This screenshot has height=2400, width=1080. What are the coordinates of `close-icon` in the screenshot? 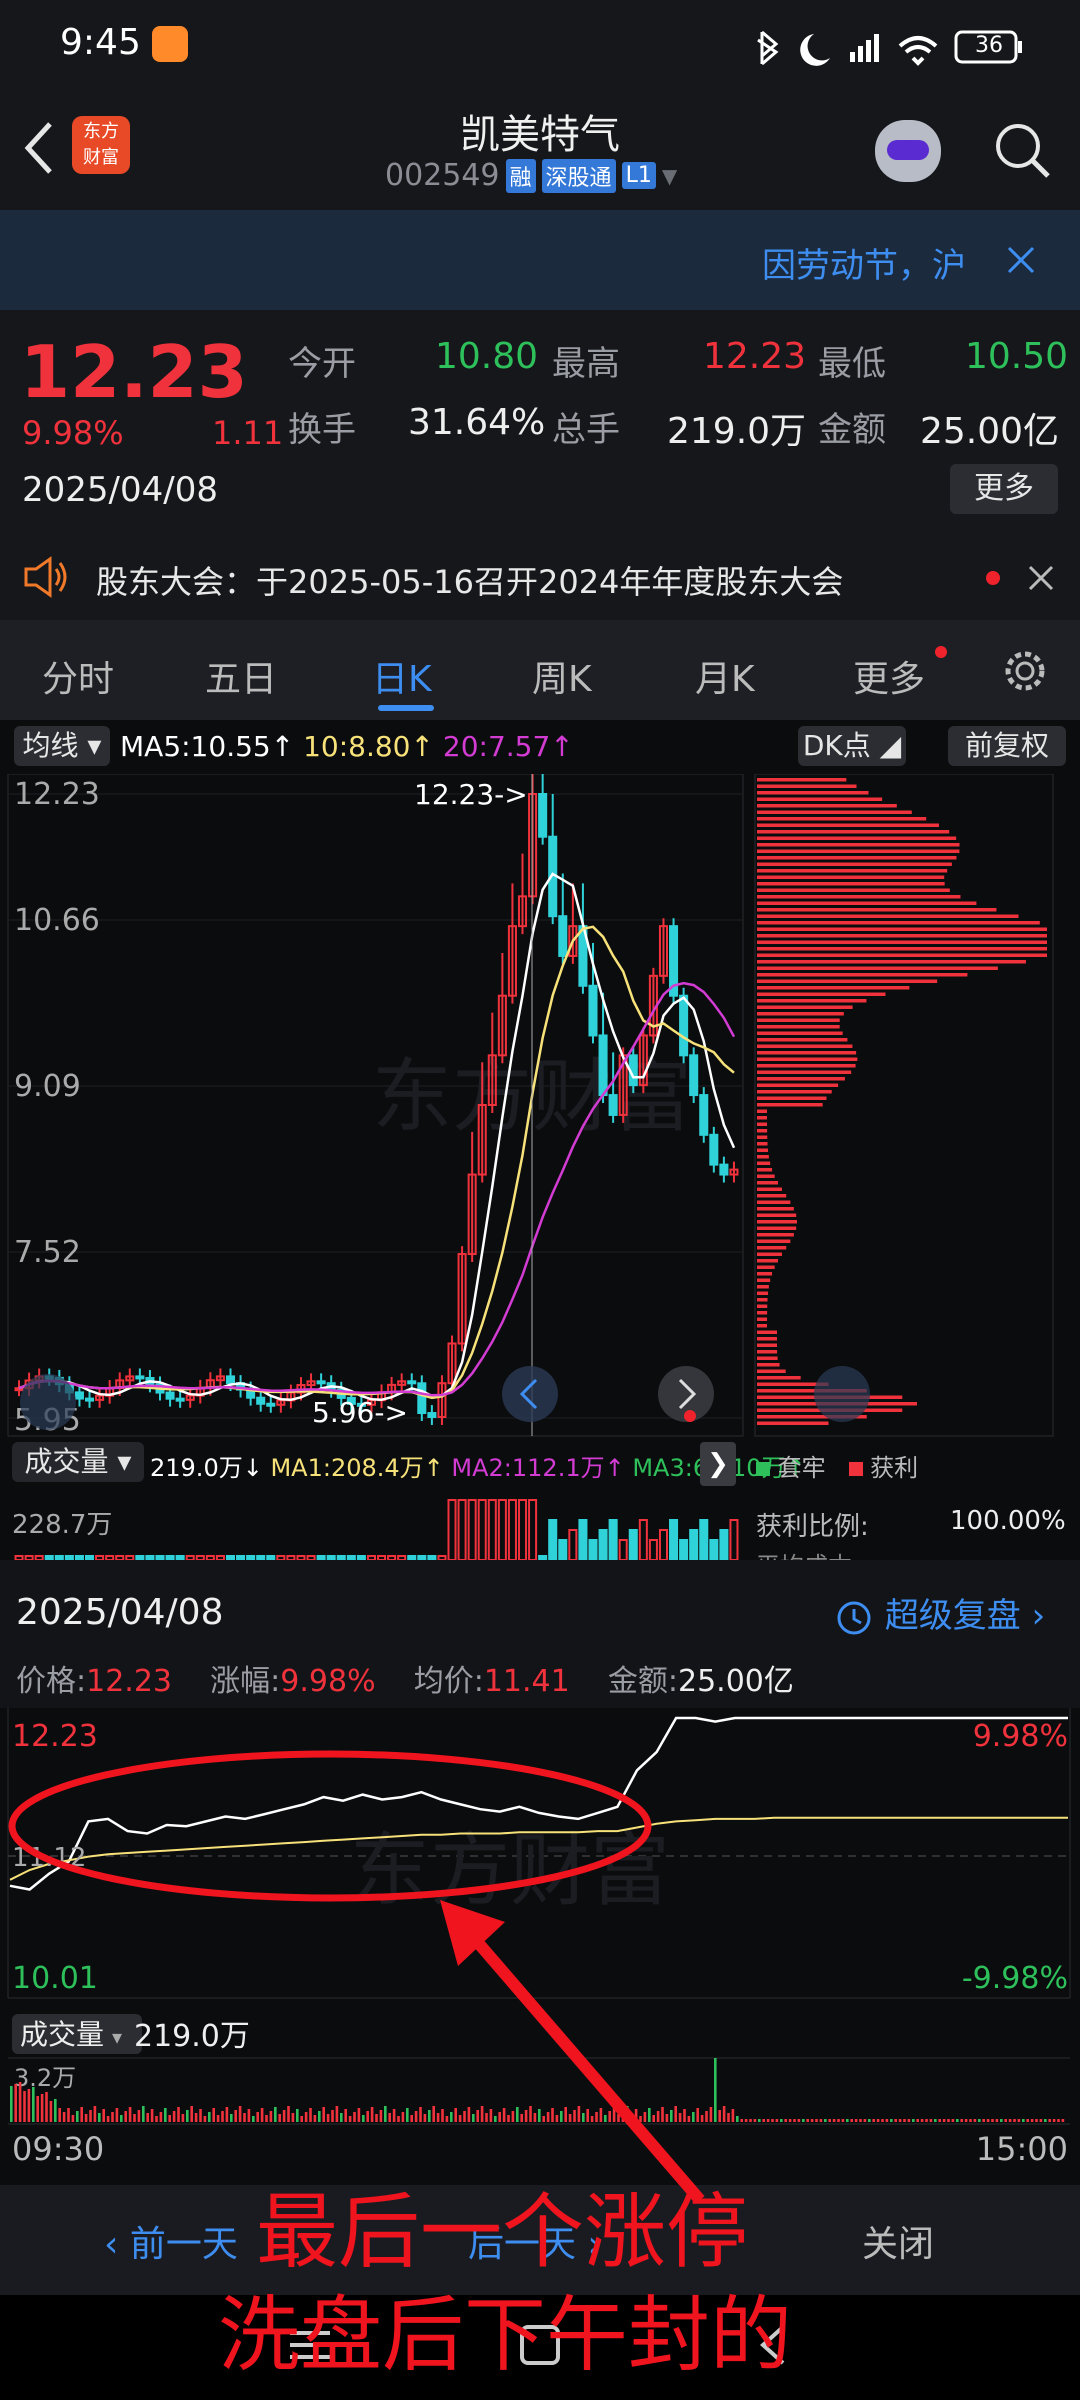 It's located at (1021, 260).